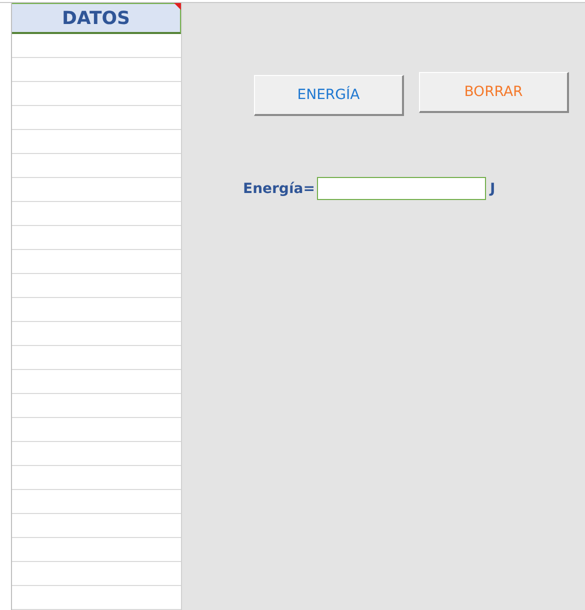 The width and height of the screenshot is (585, 610). I want to click on unit-label: J, so click(493, 188).